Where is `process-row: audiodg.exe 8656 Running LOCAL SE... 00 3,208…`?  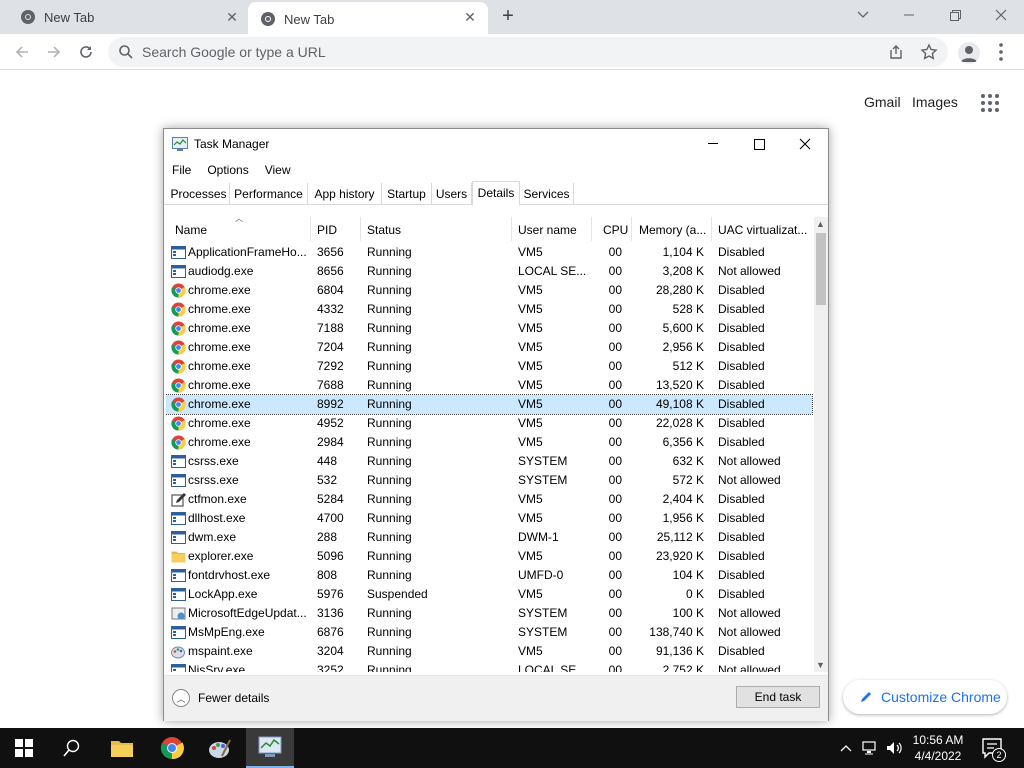
process-row: audiodg.exe 8656 Running LOCAL SE... 00 3,208… is located at coordinates (489, 271).